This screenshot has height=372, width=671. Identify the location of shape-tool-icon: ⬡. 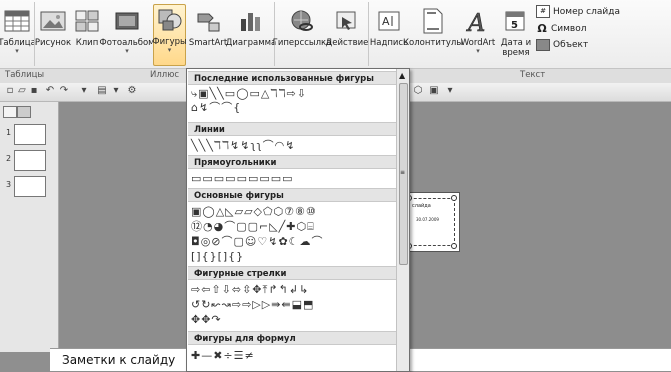
(418, 91).